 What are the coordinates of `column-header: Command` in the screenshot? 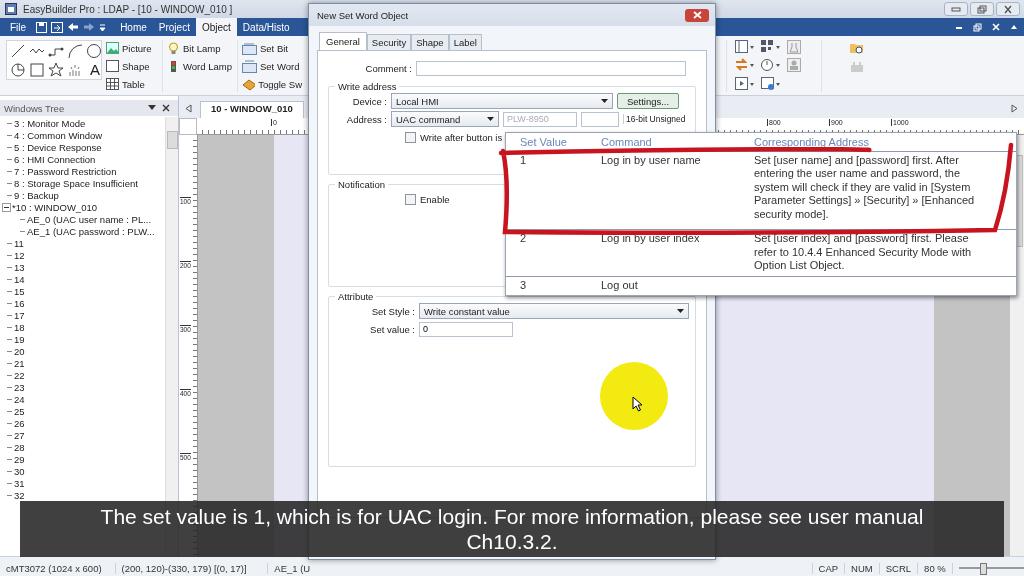 It's located at (627, 143).